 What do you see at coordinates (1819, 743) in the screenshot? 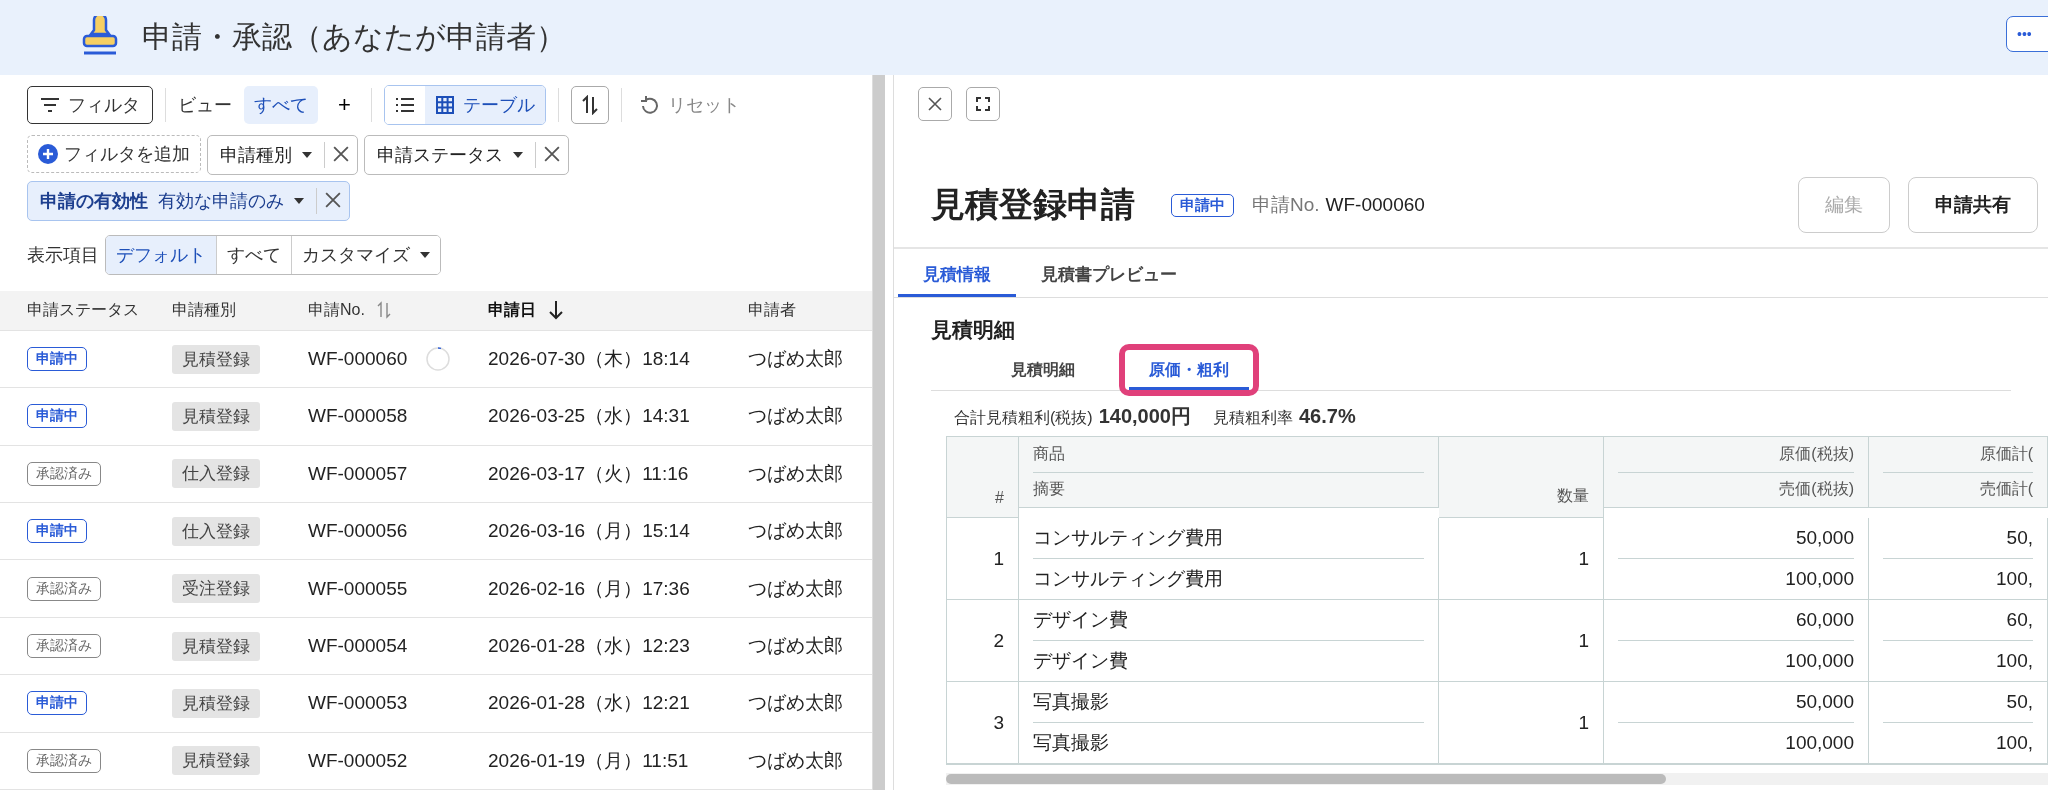
I see `table-cell: 100,000` at bounding box center [1819, 743].